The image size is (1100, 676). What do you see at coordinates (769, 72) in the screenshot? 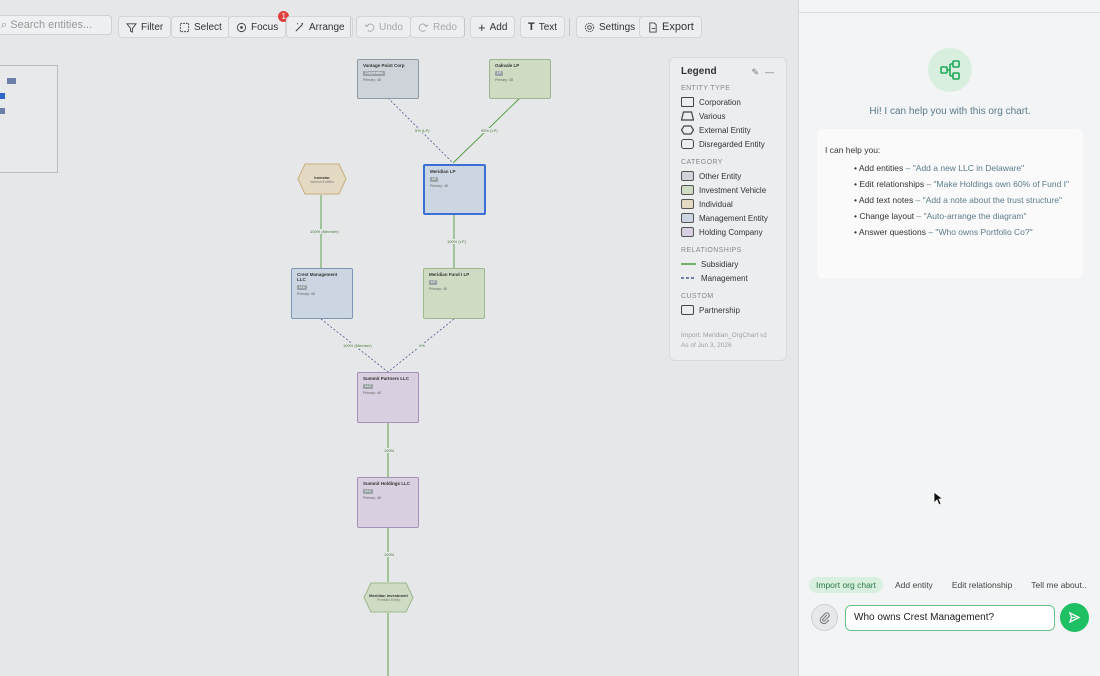
I see `minimize-icon: —` at bounding box center [769, 72].